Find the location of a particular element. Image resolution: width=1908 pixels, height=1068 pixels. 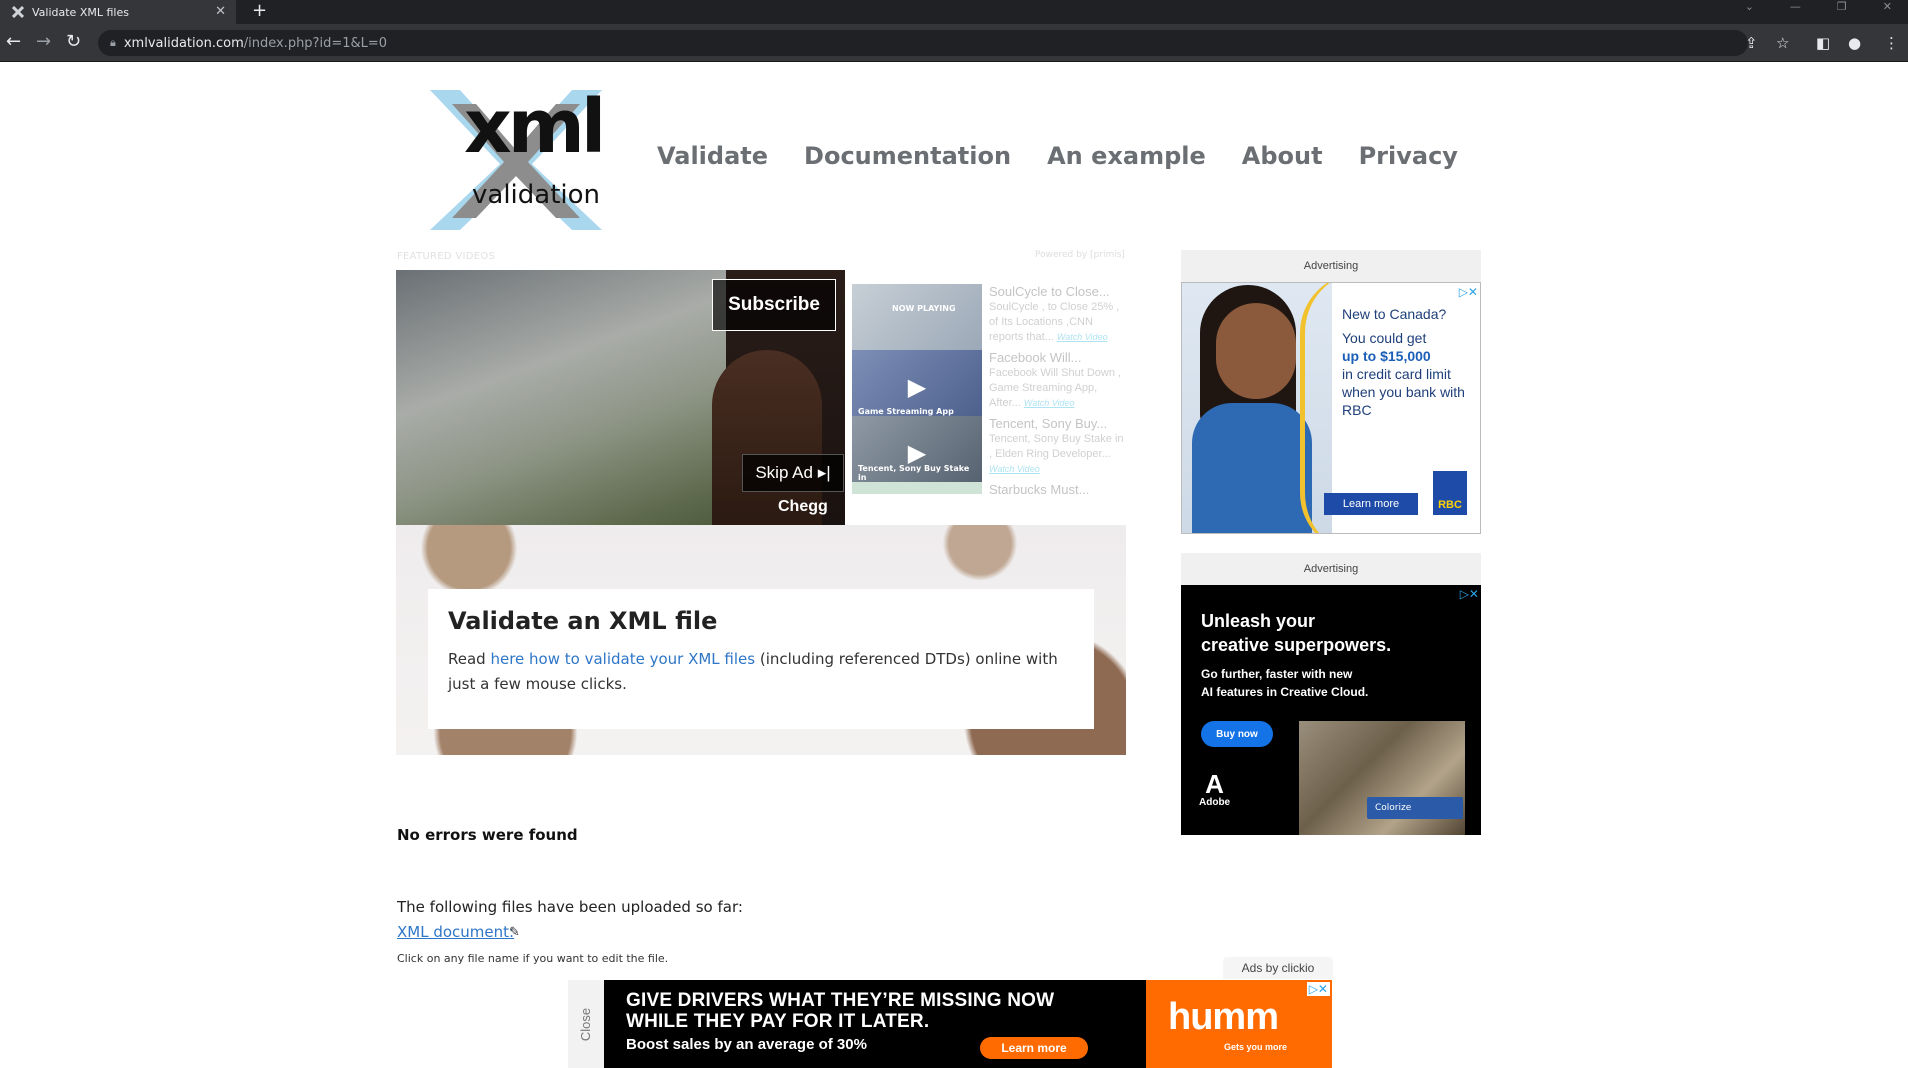

humm-logo: humm is located at coordinates (1223, 1017).